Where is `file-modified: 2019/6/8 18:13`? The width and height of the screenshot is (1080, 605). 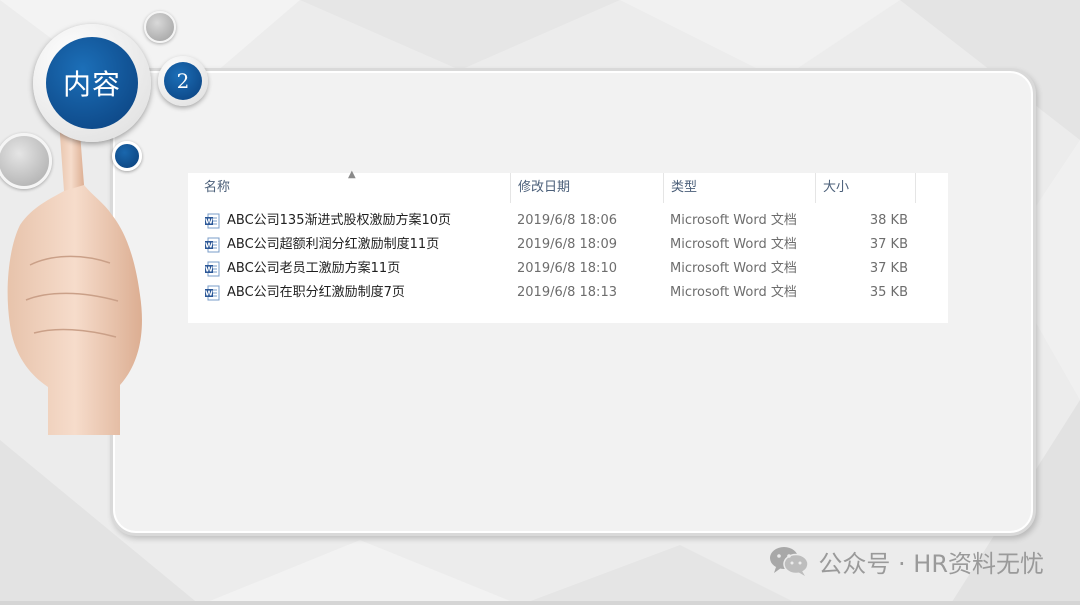
file-modified: 2019/6/8 18:13 is located at coordinates (567, 292).